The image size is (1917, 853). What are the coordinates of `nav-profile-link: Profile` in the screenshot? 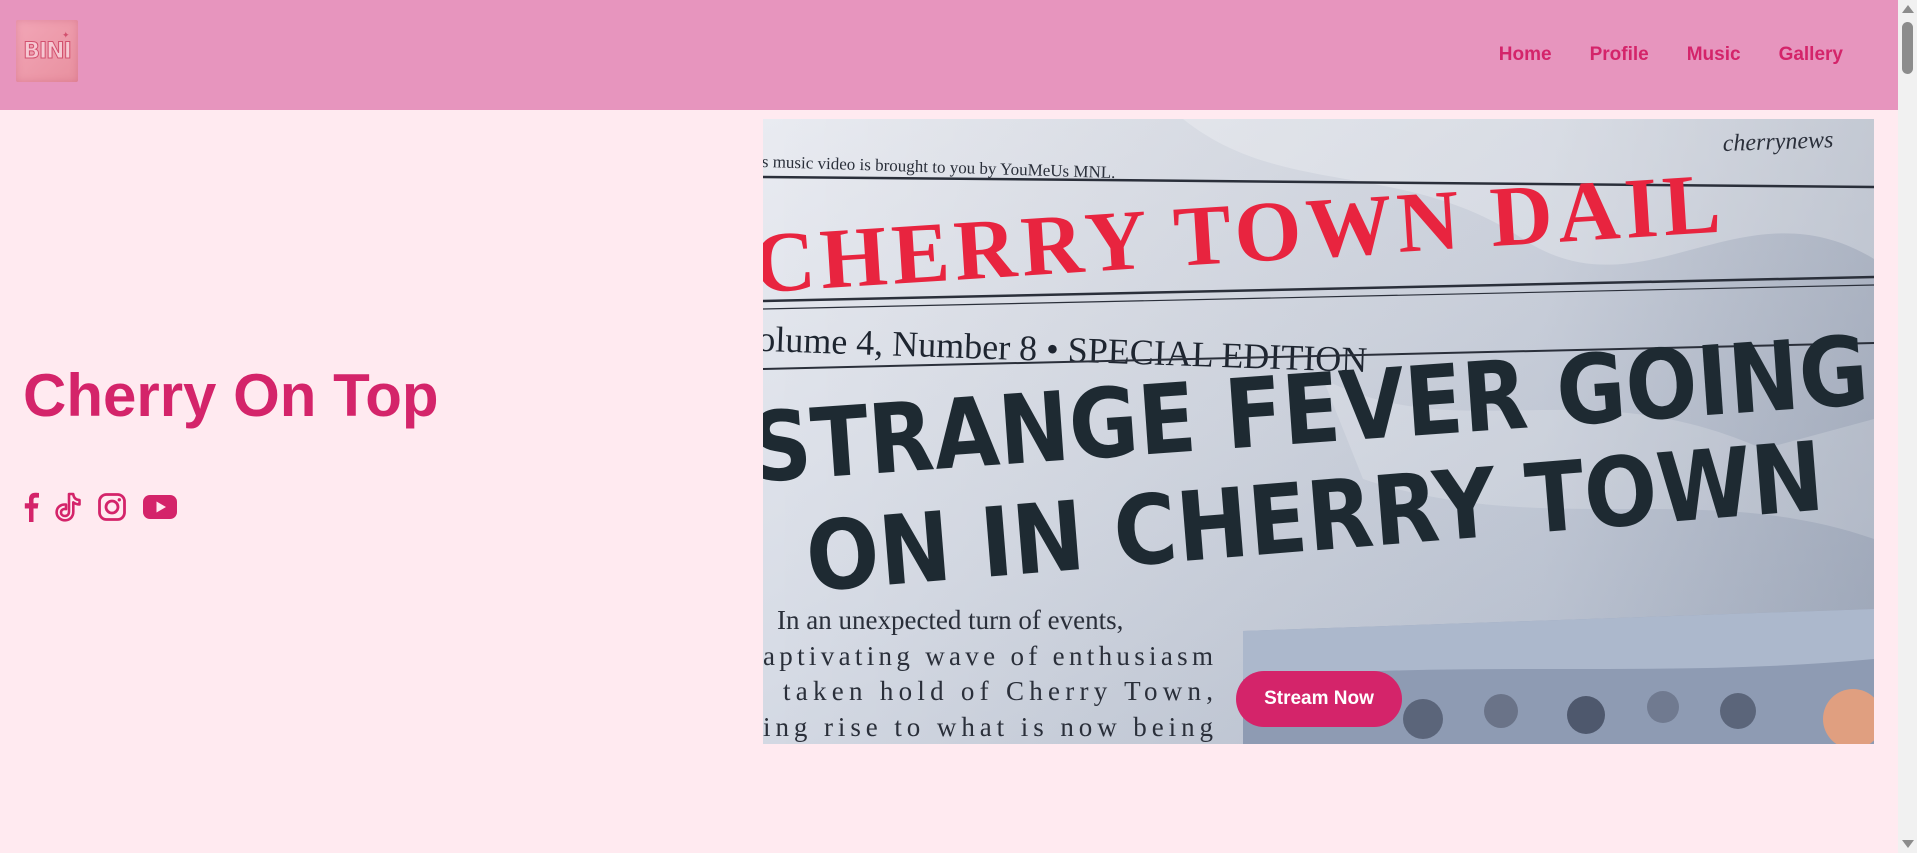 It's located at (1619, 55).